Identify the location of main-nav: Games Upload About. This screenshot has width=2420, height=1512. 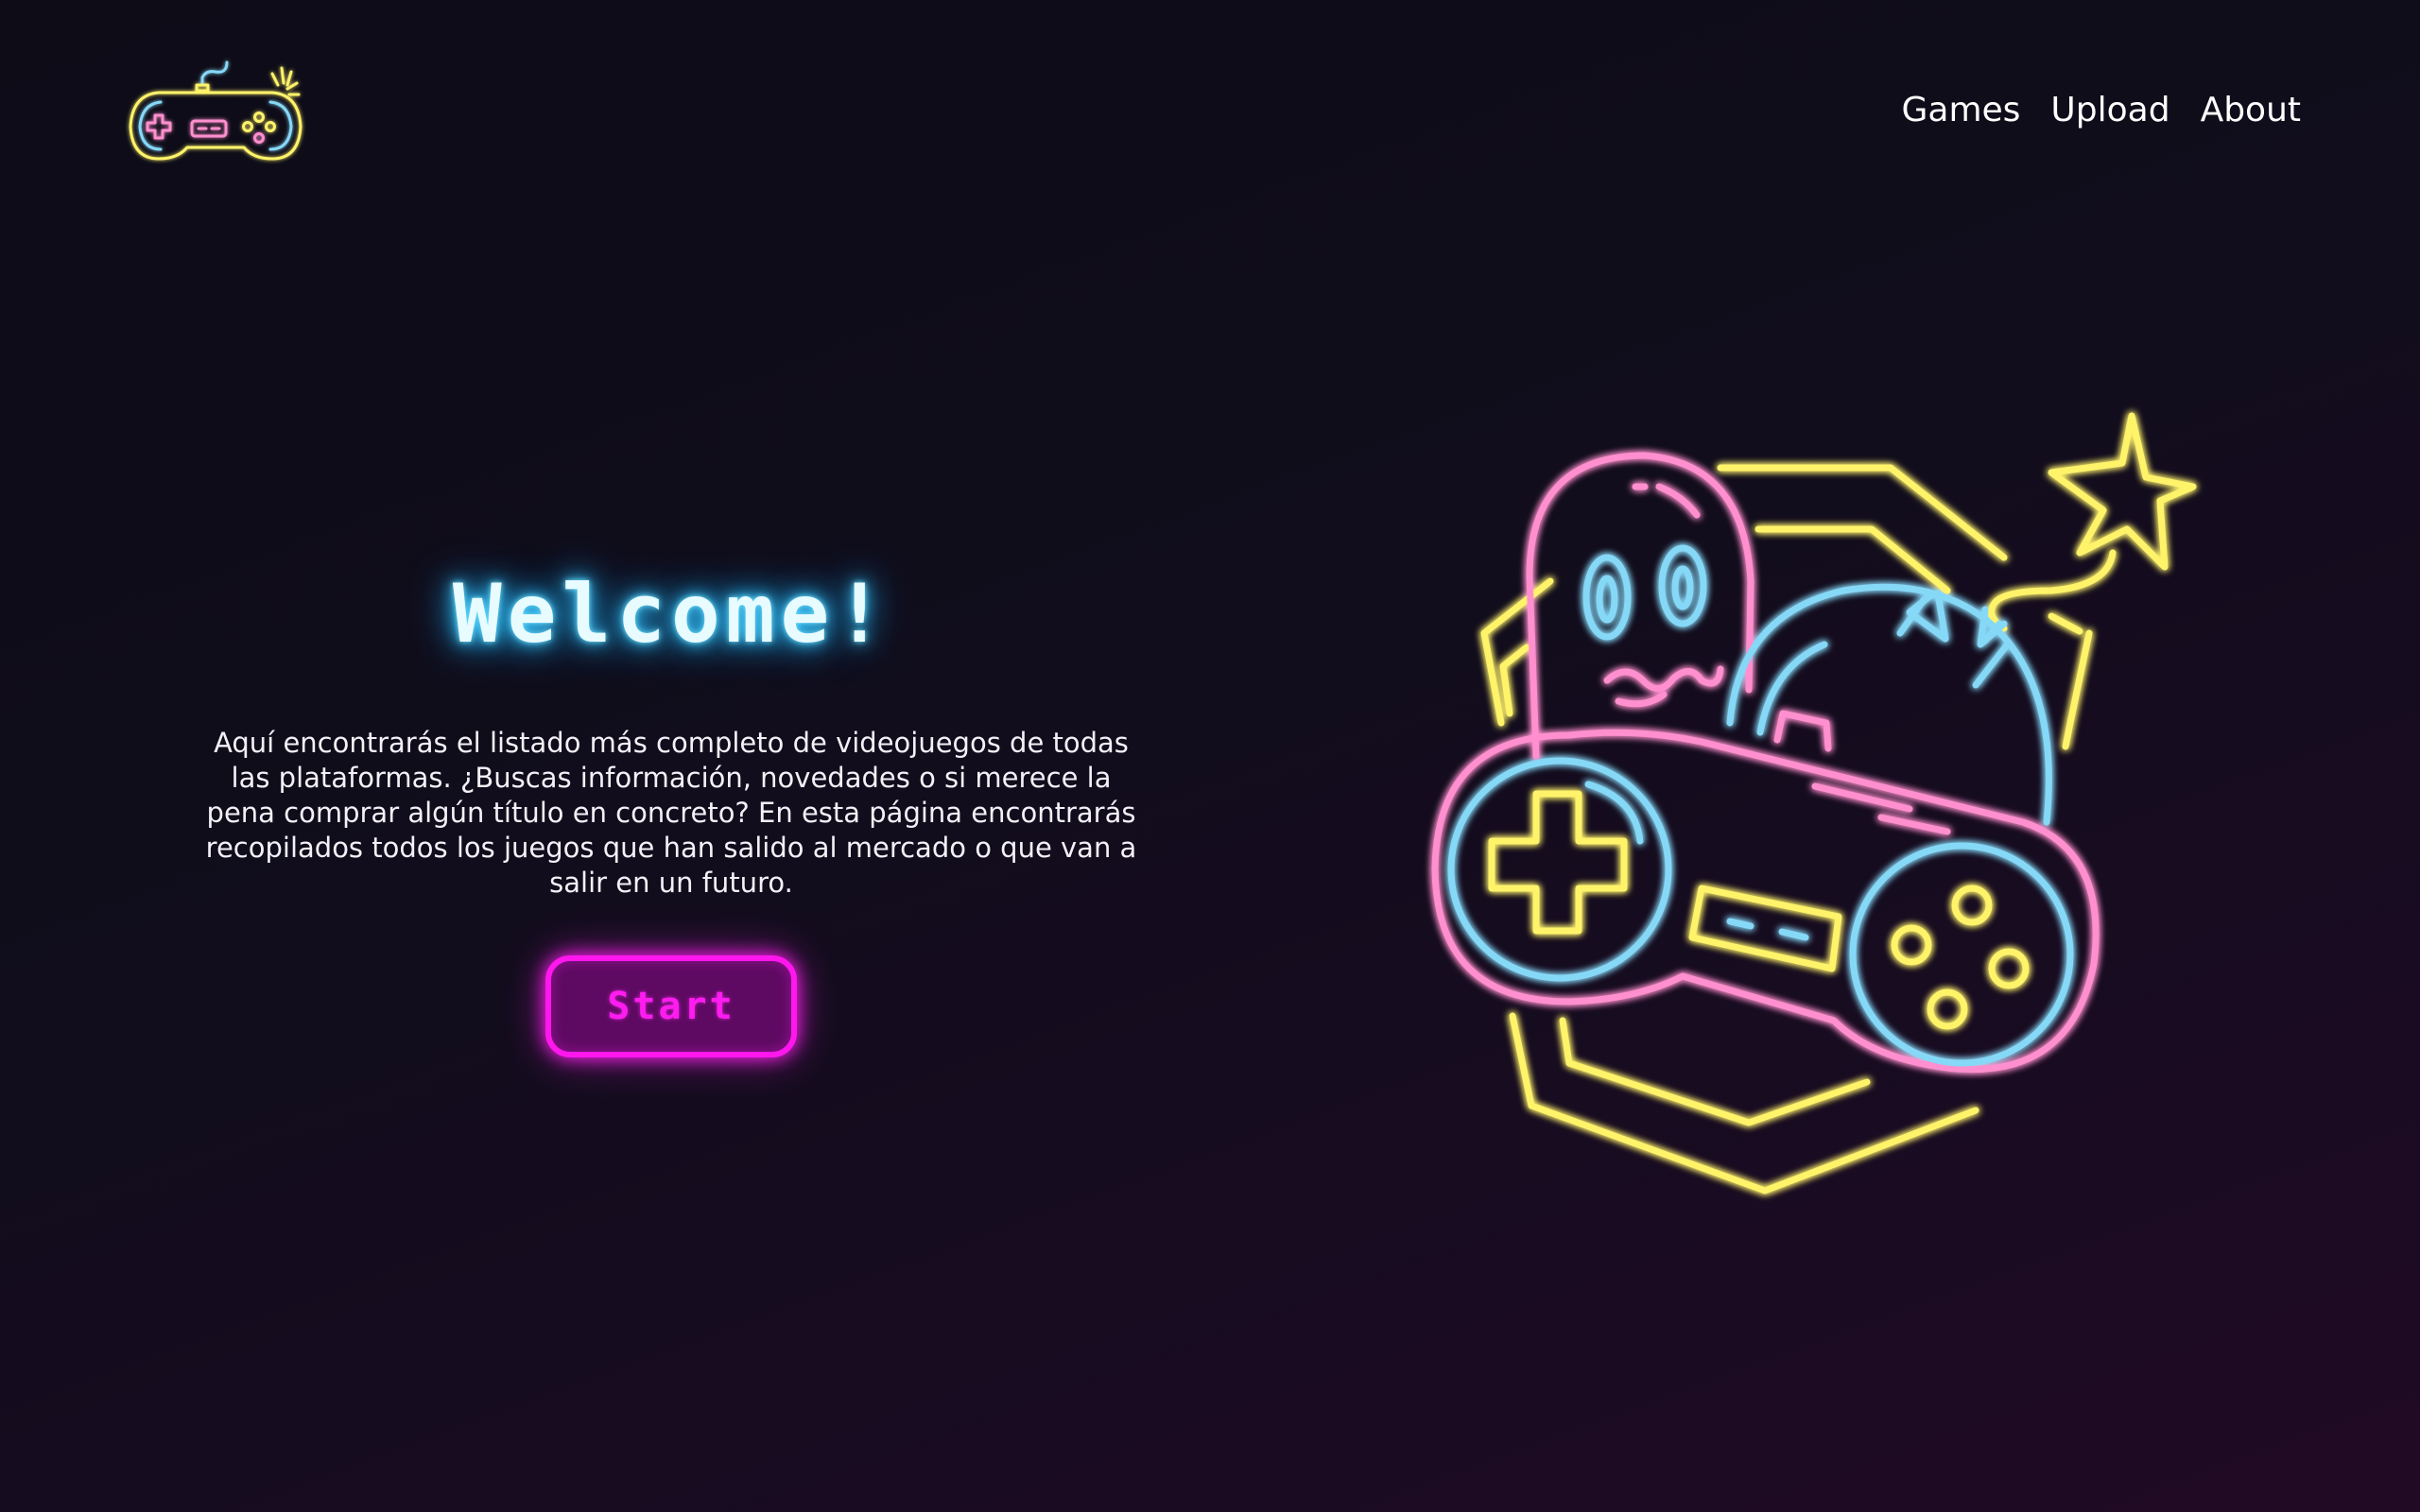
(2101, 110).